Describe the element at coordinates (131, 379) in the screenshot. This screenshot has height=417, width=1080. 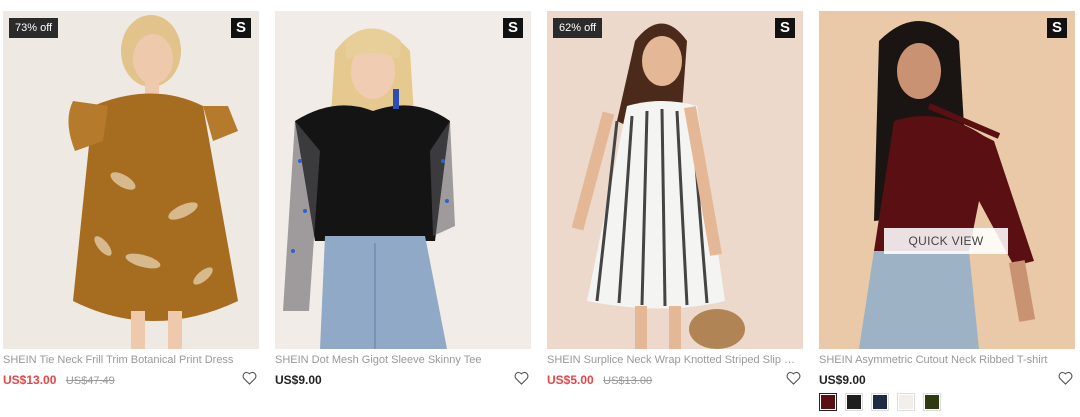
I see `price-row: US$13.00 US$47.49` at that location.